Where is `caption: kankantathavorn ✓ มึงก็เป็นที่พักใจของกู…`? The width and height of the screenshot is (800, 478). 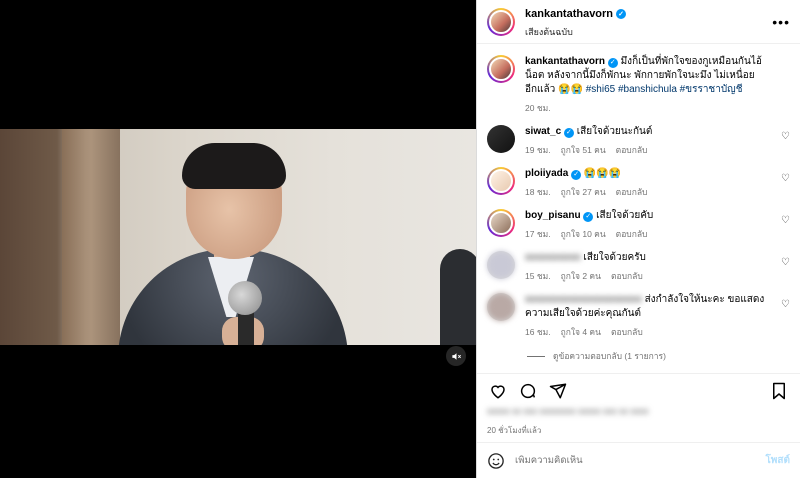 caption: kankantathavorn ✓ มึงก็เป็นที่พักใจของกู… is located at coordinates (638, 85).